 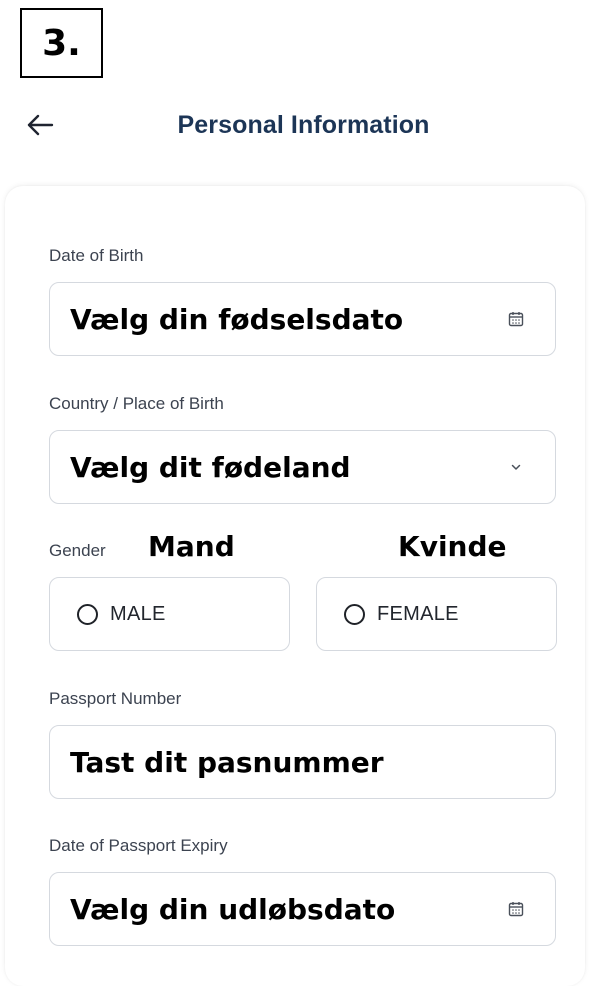 What do you see at coordinates (191, 546) in the screenshot?
I see `male-instruction: Mand` at bounding box center [191, 546].